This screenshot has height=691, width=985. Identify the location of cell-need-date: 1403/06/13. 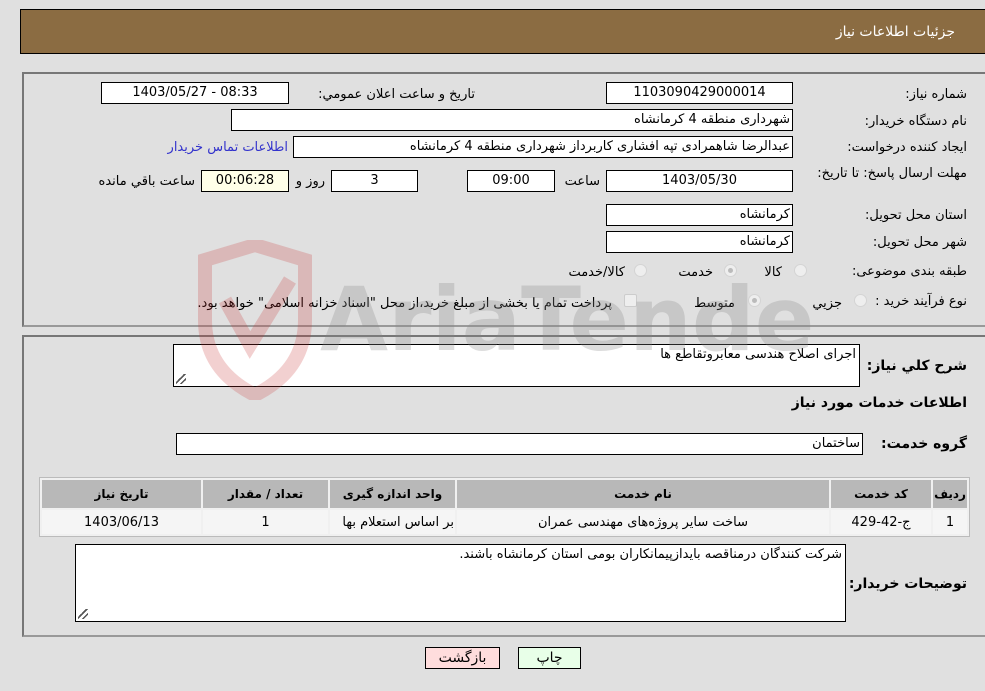
(121, 522).